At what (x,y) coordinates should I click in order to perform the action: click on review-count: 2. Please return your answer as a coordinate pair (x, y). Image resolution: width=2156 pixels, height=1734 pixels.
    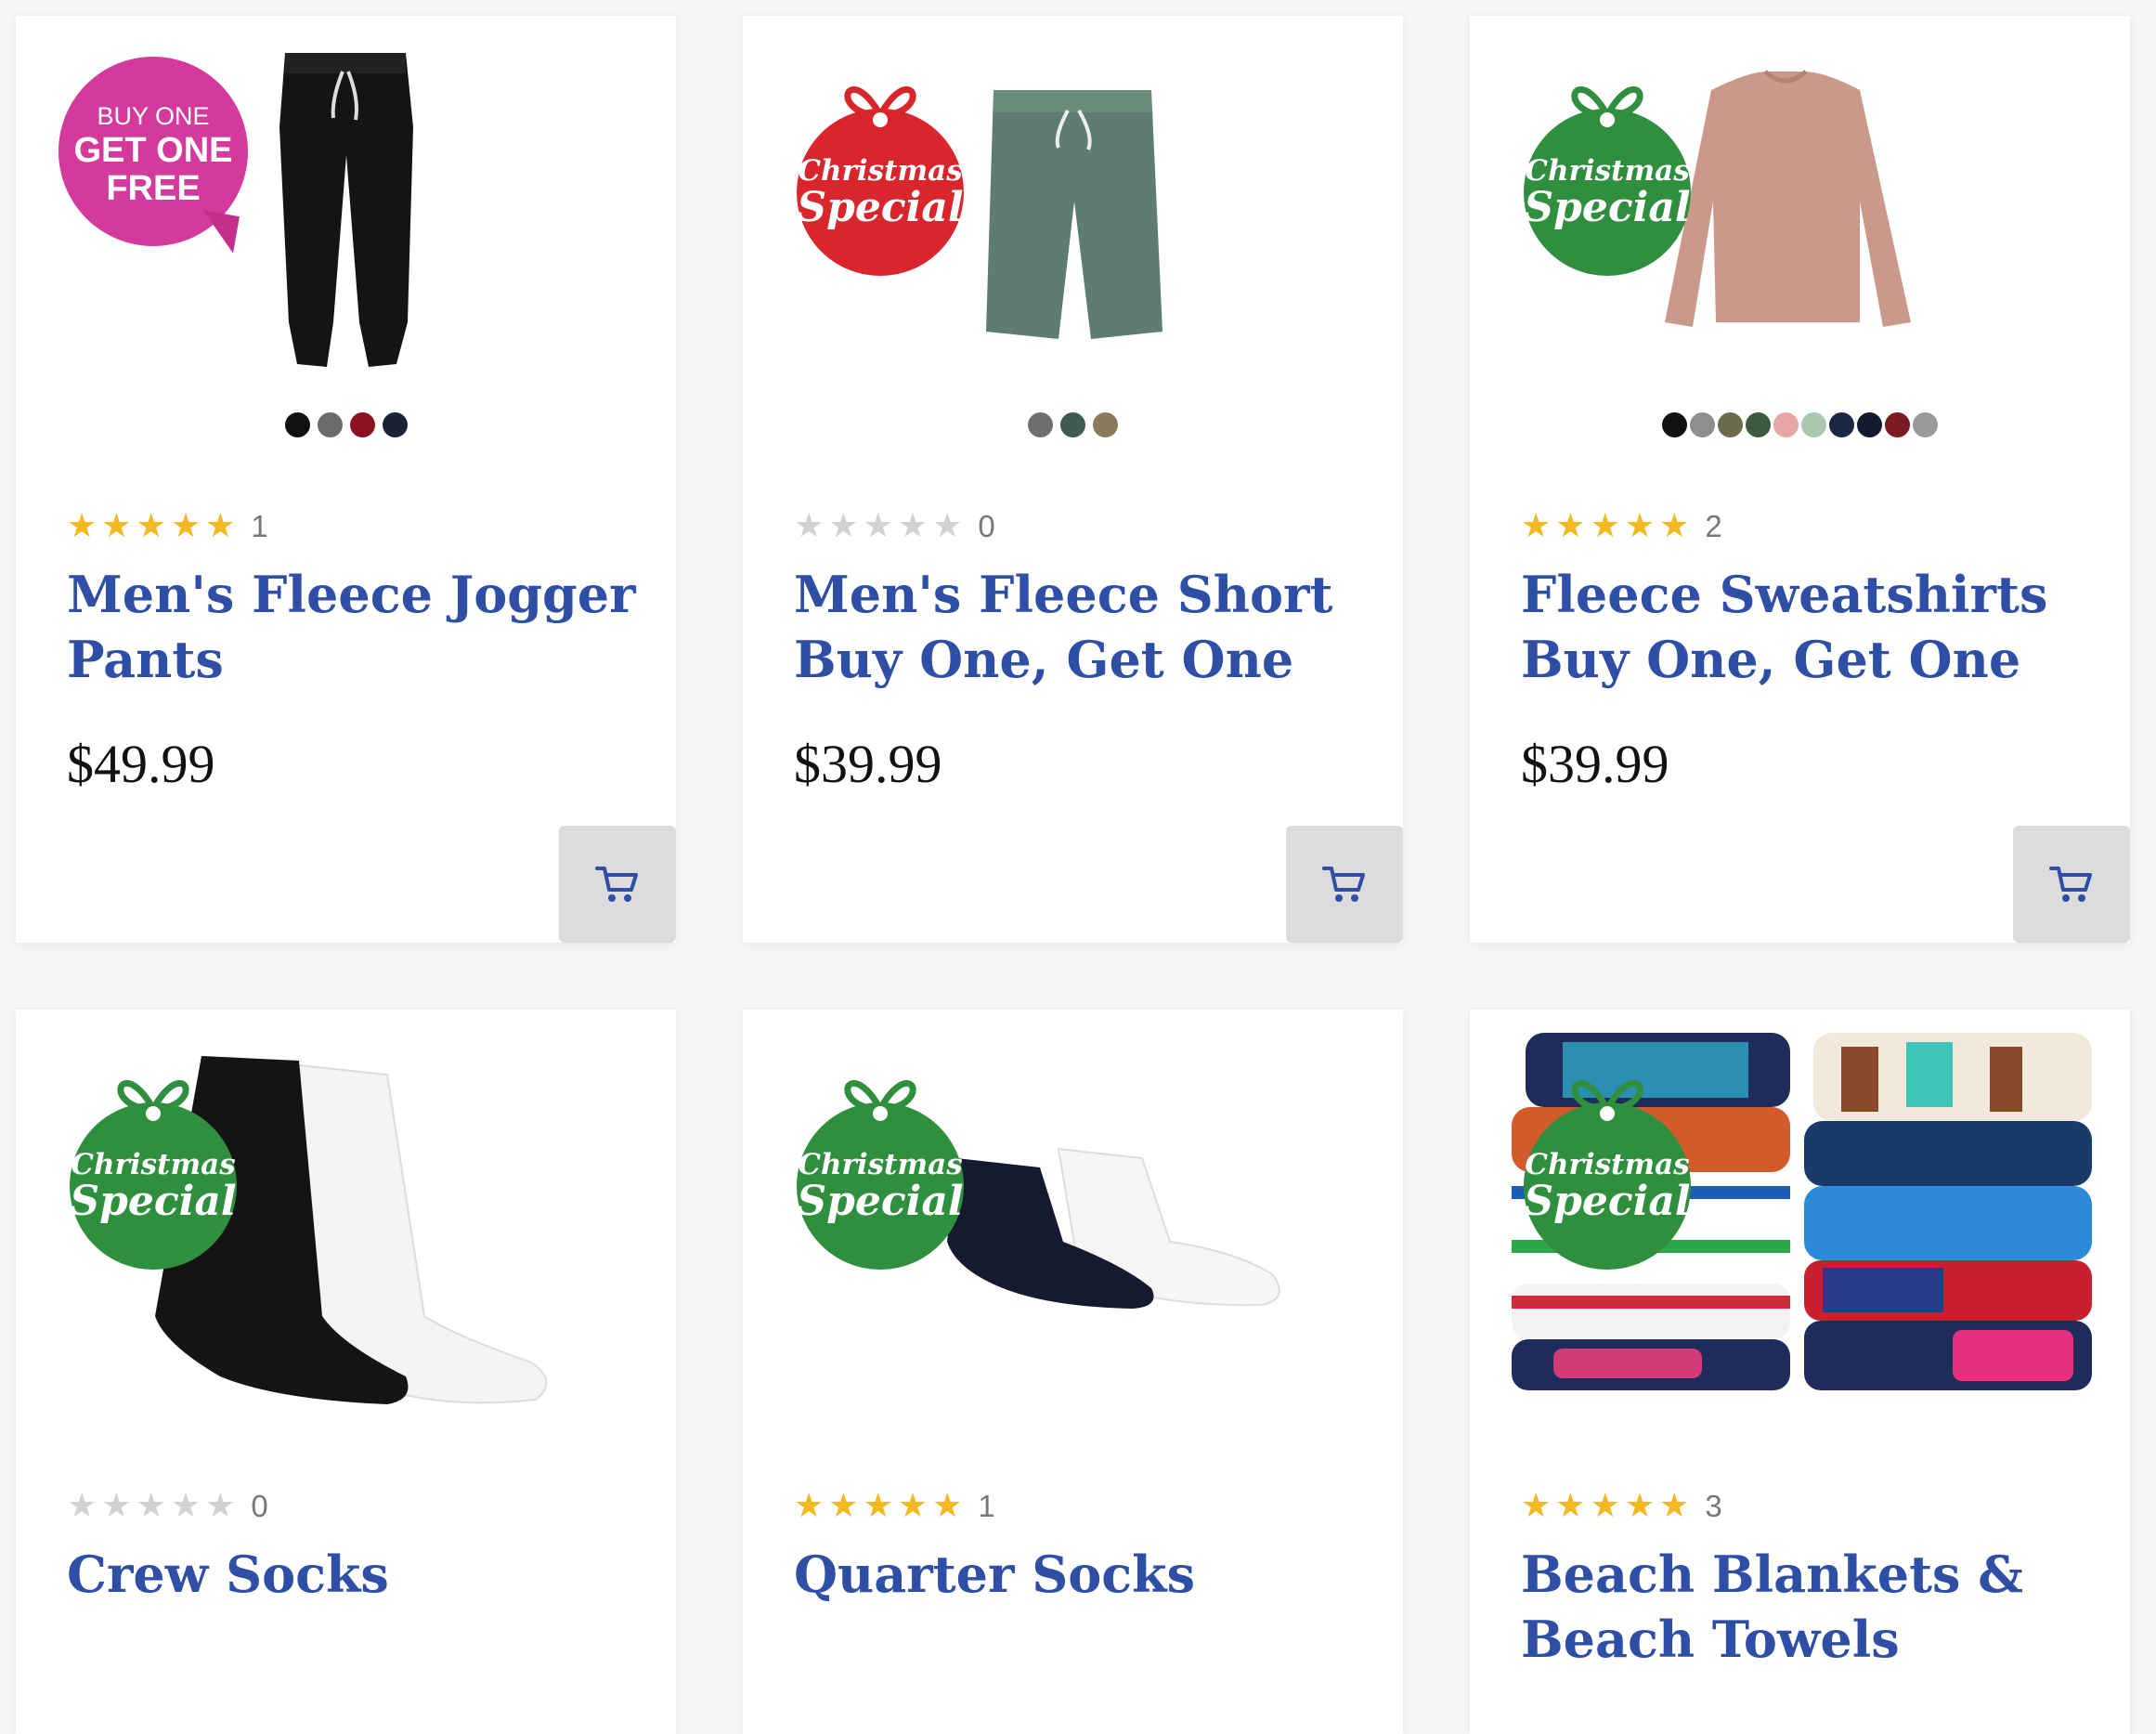
    Looking at the image, I should click on (1713, 526).